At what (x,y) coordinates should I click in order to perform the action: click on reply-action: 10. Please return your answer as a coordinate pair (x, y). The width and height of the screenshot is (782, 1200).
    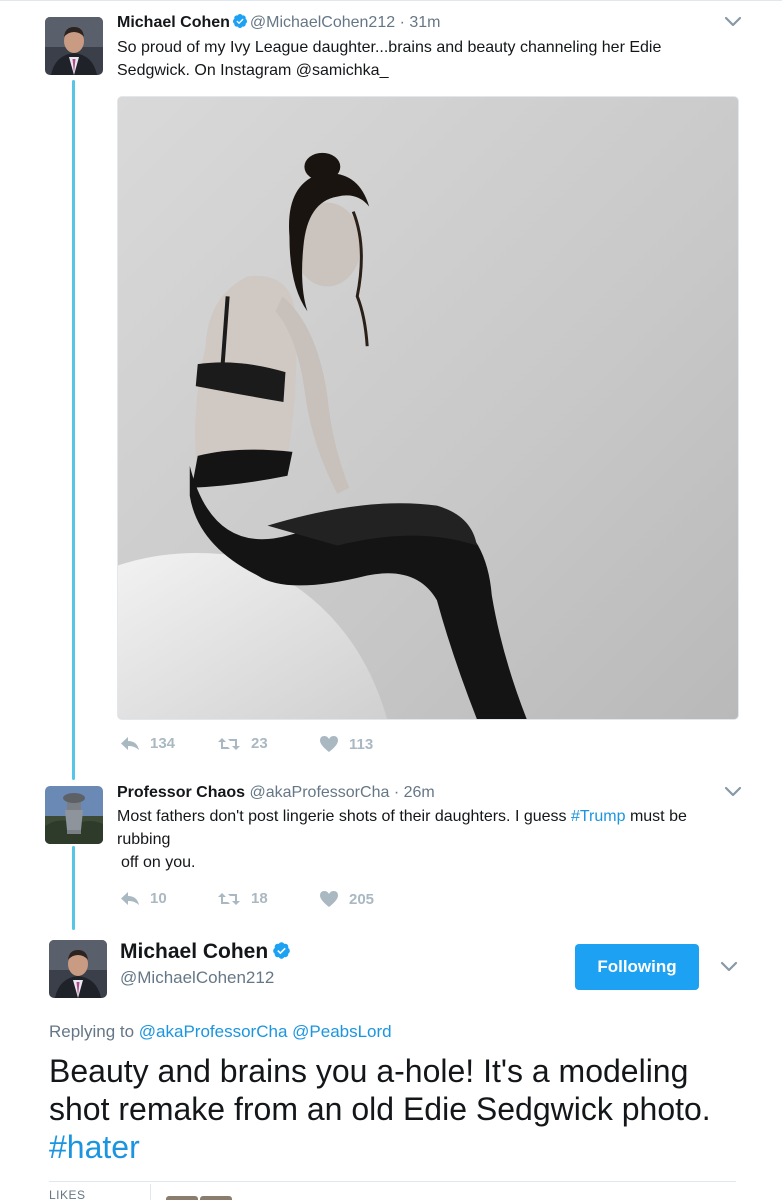
    Looking at the image, I should click on (143, 898).